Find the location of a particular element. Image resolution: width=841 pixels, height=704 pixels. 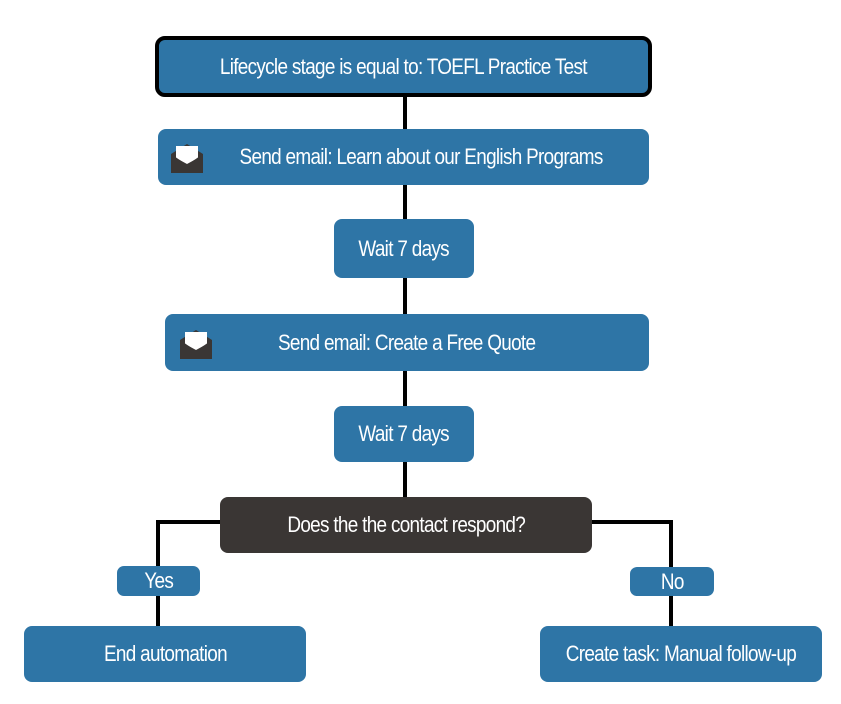

end-automation-label: End automation is located at coordinates (165, 653).